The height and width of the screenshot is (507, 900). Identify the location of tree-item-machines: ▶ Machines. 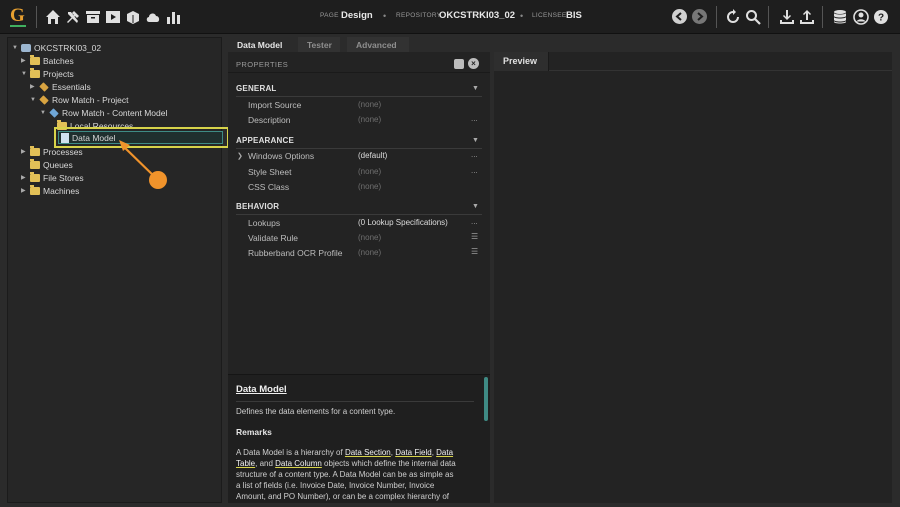
(50, 190).